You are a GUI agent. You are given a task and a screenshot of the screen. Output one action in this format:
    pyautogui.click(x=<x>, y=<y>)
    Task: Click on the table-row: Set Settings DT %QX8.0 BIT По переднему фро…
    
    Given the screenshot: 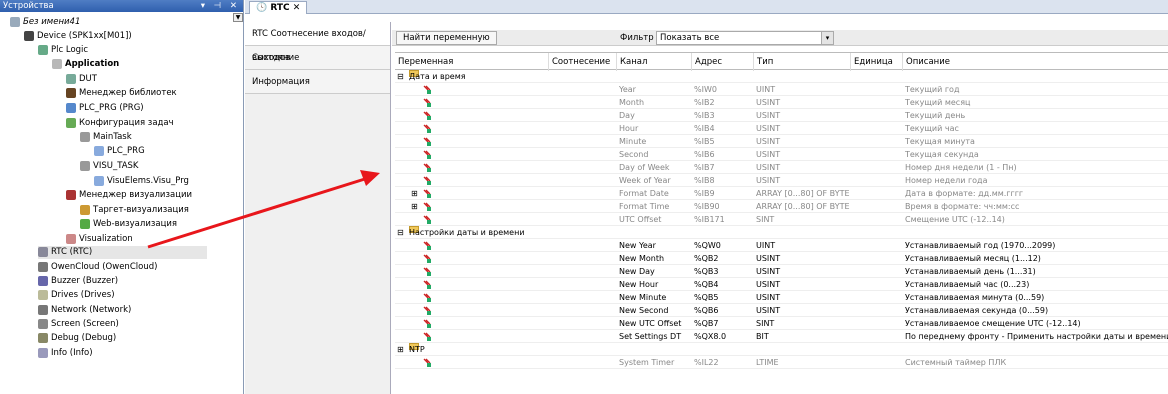 What is the action you would take?
    pyautogui.click(x=781, y=336)
    